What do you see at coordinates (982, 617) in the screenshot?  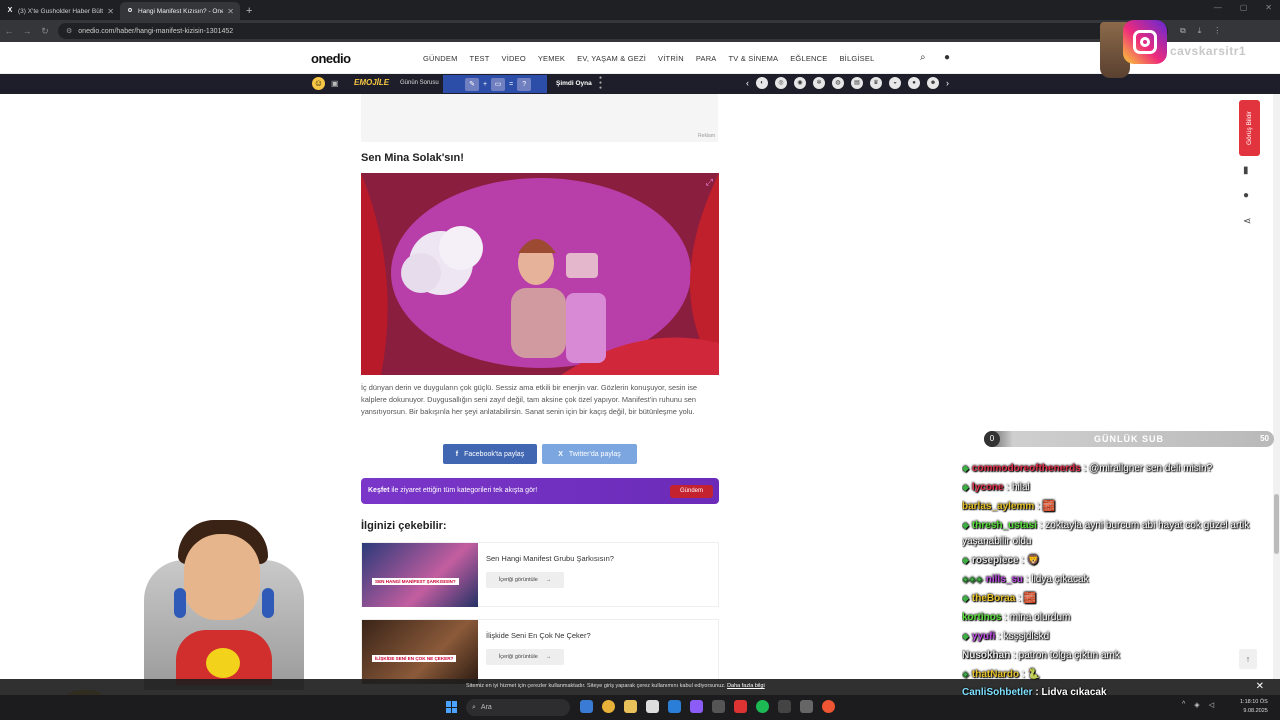 I see `chat-user: kortinos` at bounding box center [982, 617].